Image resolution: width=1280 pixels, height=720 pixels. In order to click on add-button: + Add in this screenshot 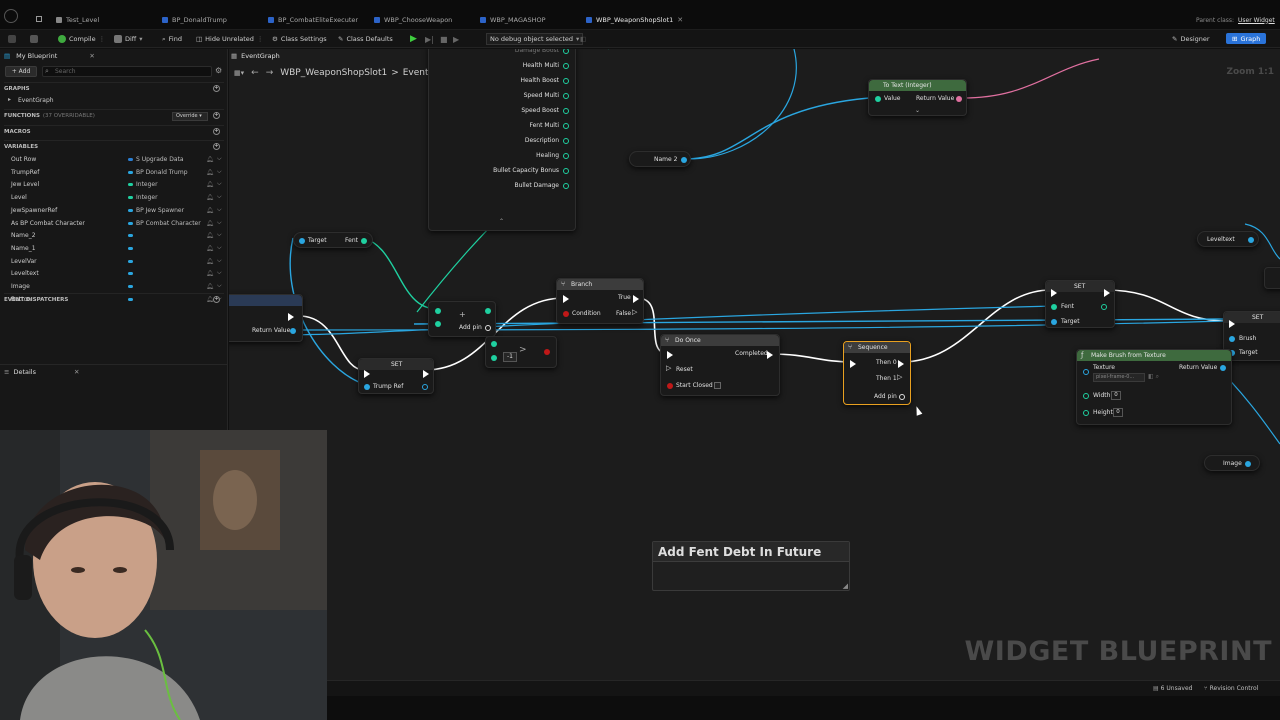, I will do `click(21, 71)`.